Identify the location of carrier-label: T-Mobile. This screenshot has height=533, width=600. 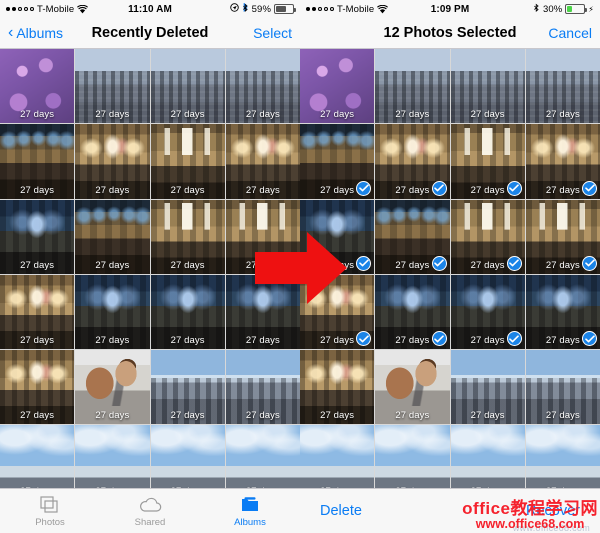
(56, 9).